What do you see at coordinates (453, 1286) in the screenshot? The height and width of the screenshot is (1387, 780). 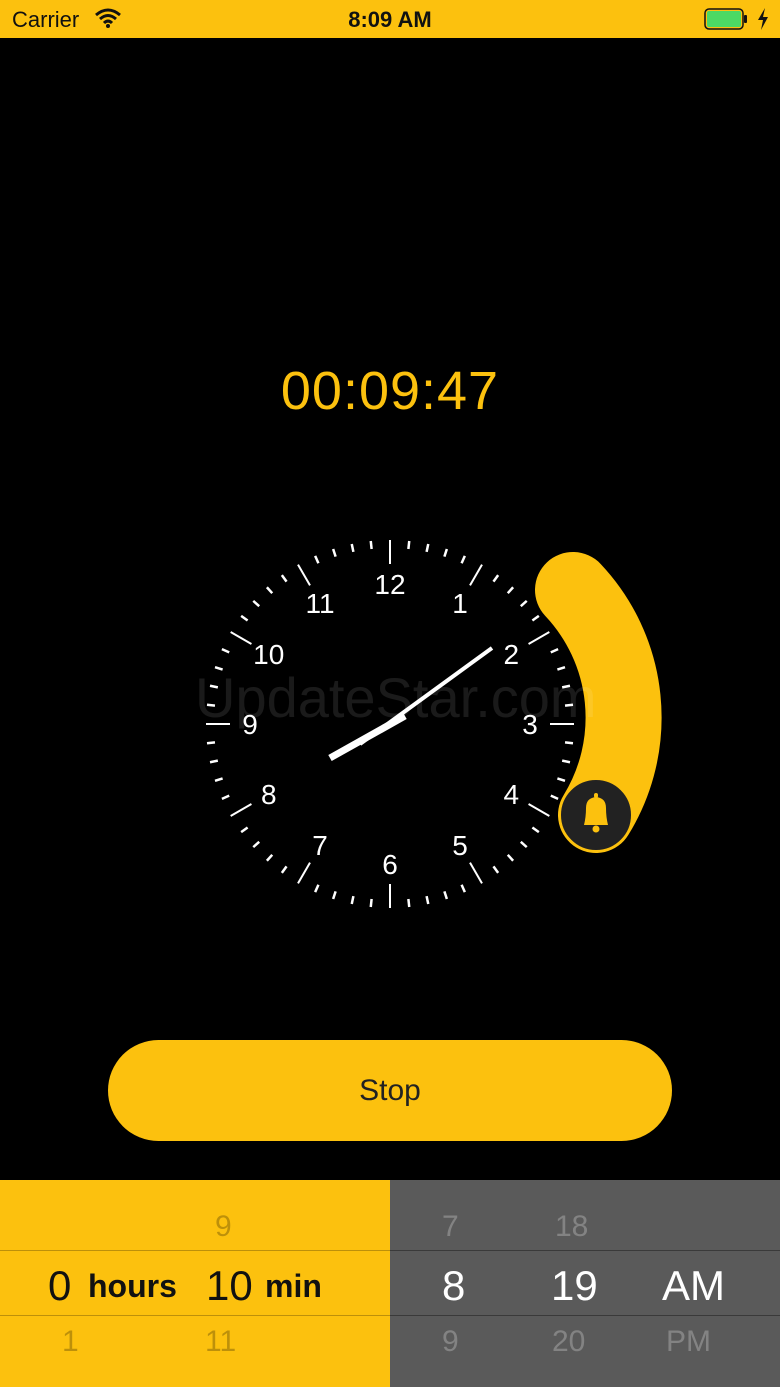 I see `hour-selected-value: 8` at bounding box center [453, 1286].